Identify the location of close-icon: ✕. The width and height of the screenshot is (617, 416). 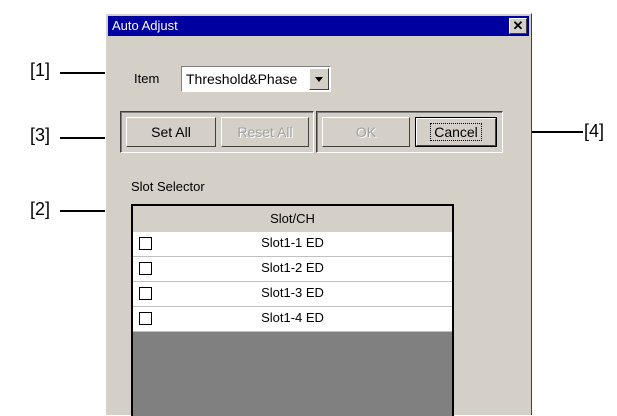
(518, 25).